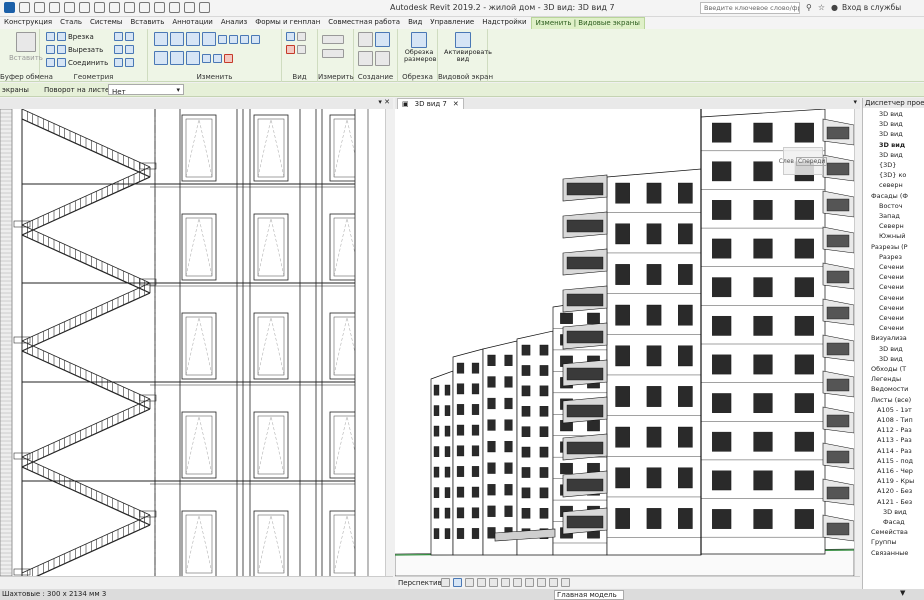 This screenshot has width=924, height=600. I want to click on browser-node: Связанные, so click(889, 553).